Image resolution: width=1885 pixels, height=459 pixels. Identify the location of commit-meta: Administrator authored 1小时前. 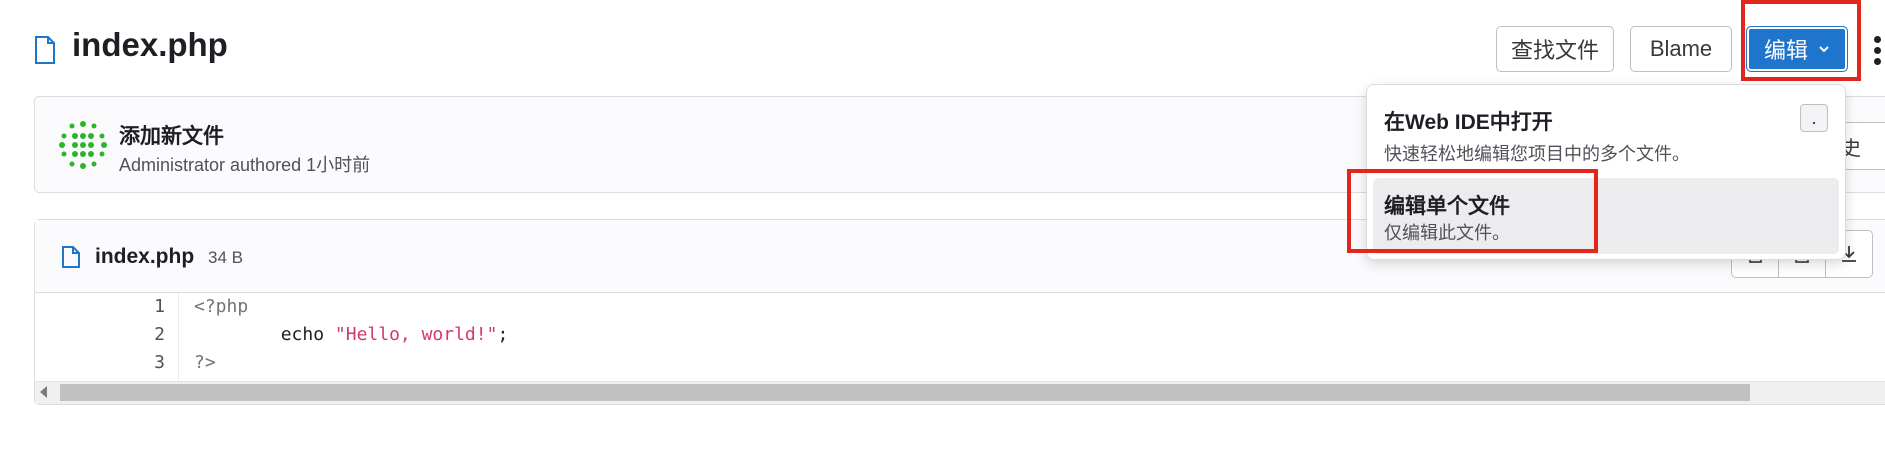
(245, 165).